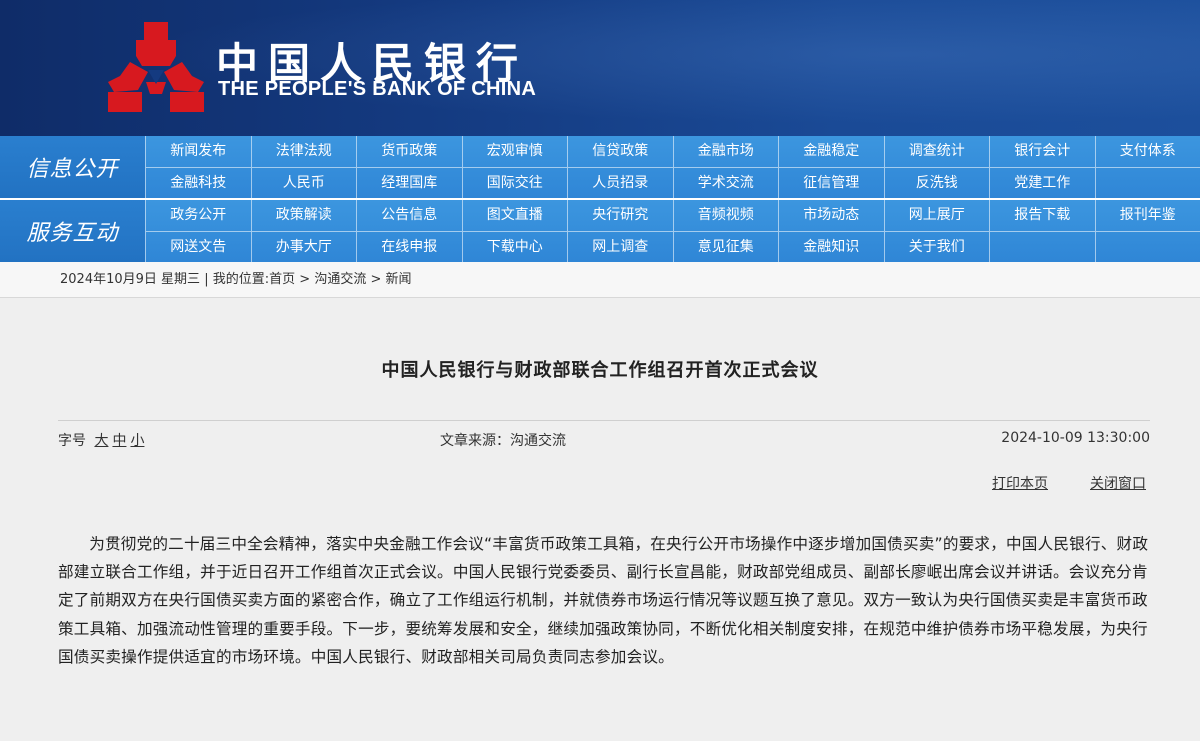 This screenshot has width=1200, height=741. What do you see at coordinates (514, 151) in the screenshot?
I see `nav-item-macroprudential: 宏观审慎` at bounding box center [514, 151].